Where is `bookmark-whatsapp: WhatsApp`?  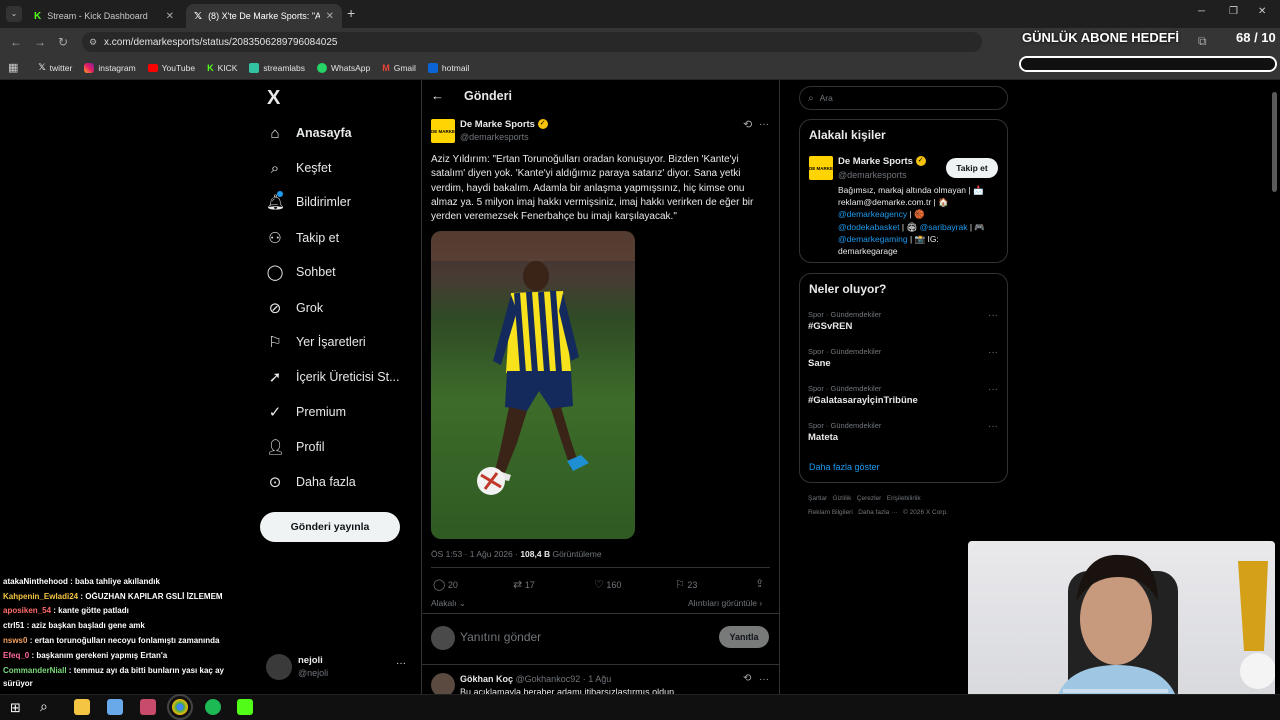 bookmark-whatsapp: WhatsApp is located at coordinates (343, 68).